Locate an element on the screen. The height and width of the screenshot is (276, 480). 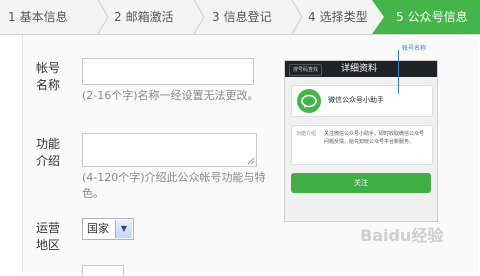
callout-line is located at coordinates (398, 72).